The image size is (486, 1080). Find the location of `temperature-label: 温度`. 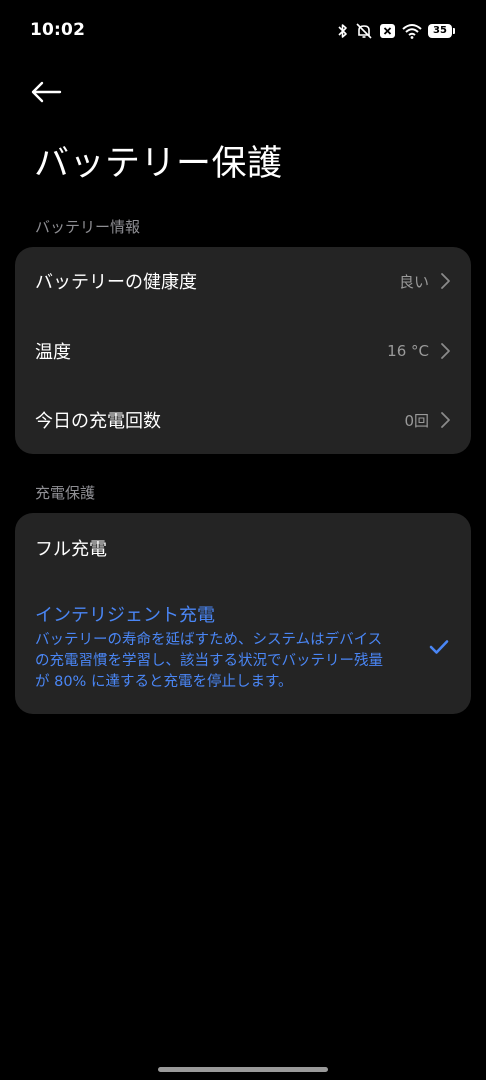

temperature-label: 温度 is located at coordinates (53, 352).